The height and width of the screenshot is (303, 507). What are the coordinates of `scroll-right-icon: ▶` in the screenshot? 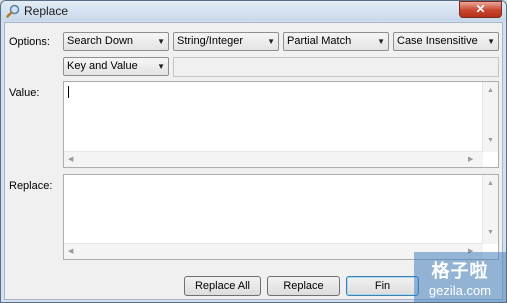 It's located at (470, 159).